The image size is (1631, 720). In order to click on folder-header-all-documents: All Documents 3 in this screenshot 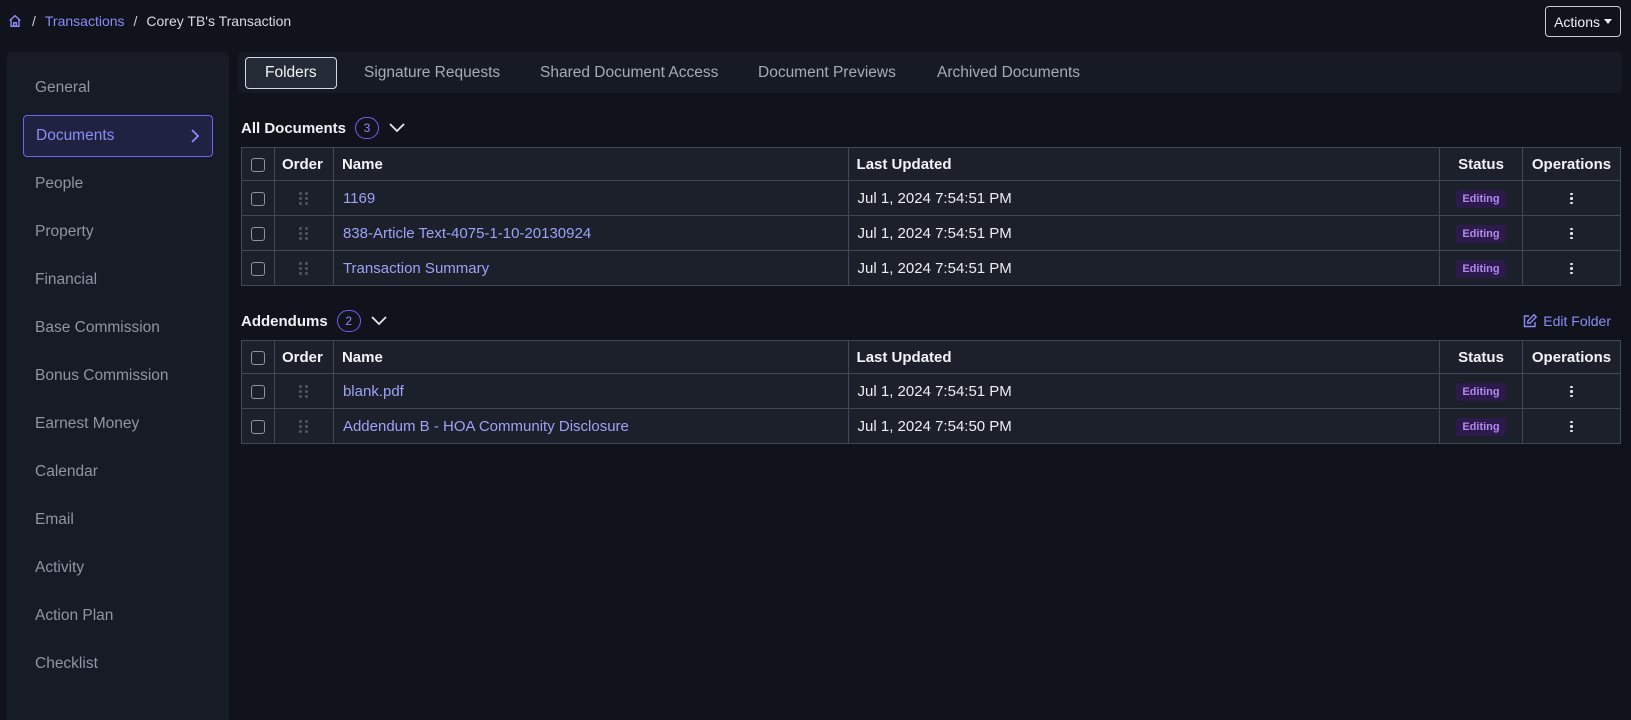, I will do `click(323, 128)`.